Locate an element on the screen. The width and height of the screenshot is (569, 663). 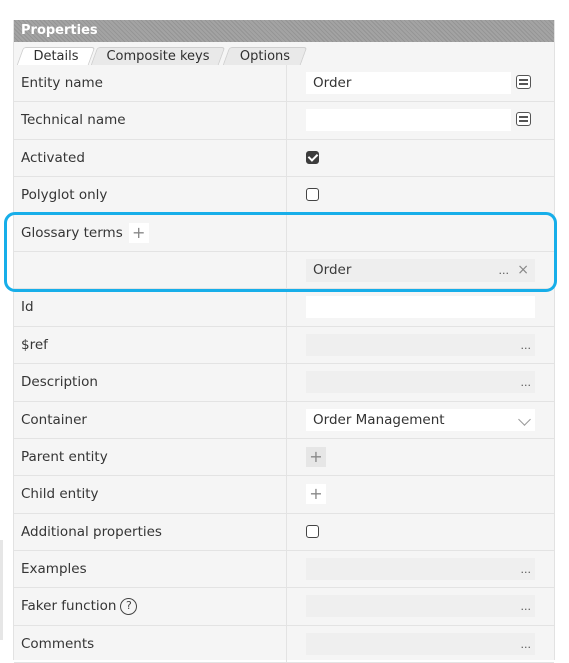
polyglot-only-checkbox is located at coordinates (312, 195).